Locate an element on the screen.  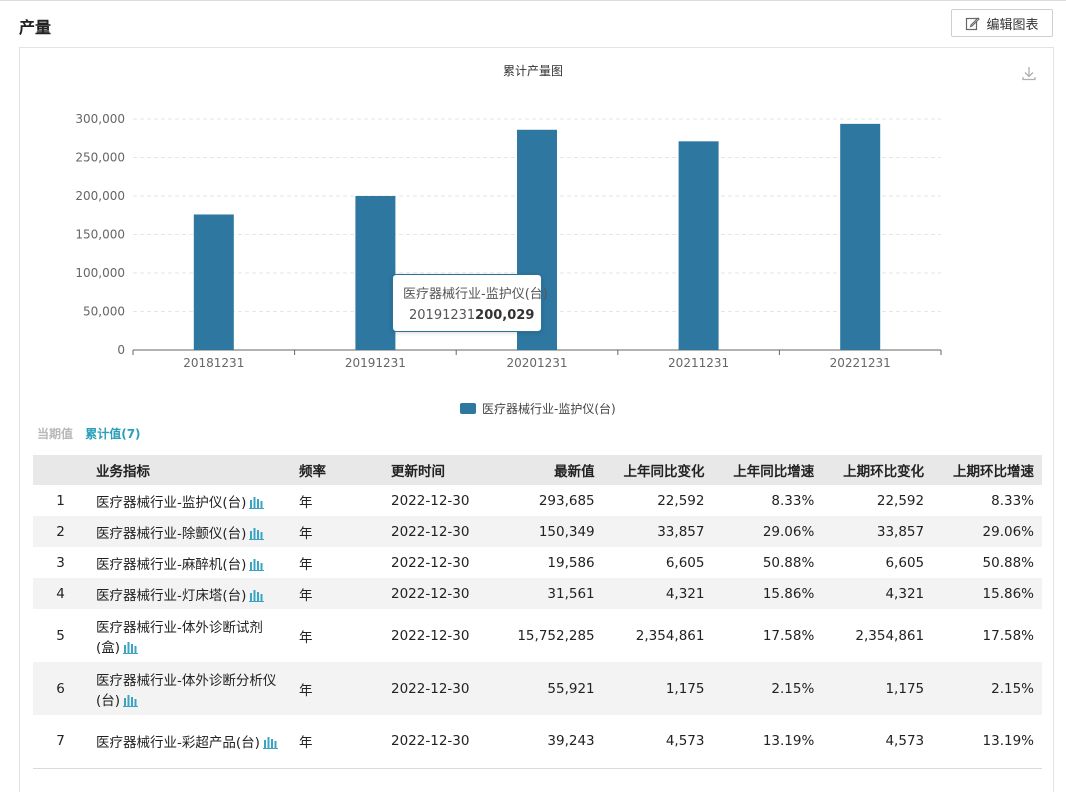
tooltip-series-name: 医疗器械行业-监护仪(台) is located at coordinates (475, 294).